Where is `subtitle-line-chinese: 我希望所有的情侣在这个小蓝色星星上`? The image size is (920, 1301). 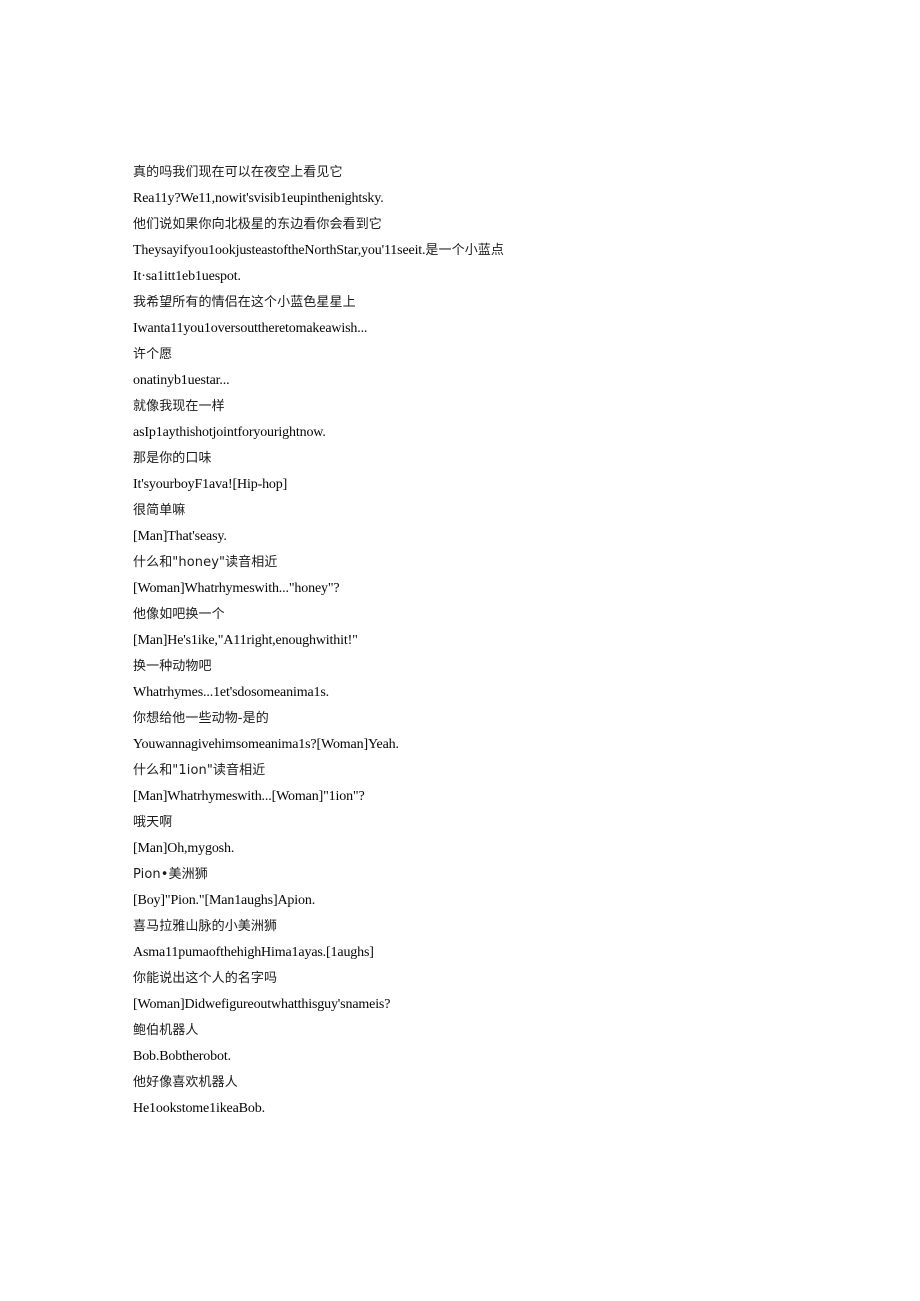
subtitle-line-chinese: 我希望所有的情侣在这个小蓝色星星上 is located at coordinates (244, 302).